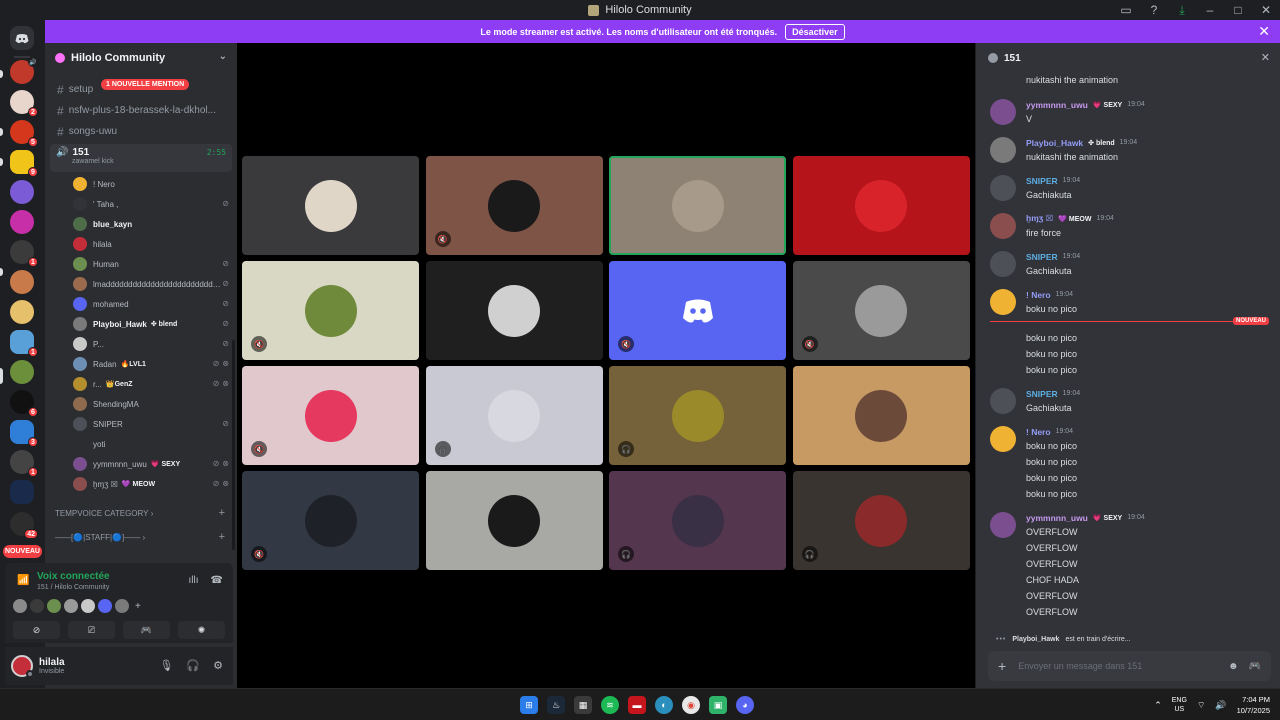  Describe the element at coordinates (1266, 10) in the screenshot. I see `close-window-button: ✕` at that location.